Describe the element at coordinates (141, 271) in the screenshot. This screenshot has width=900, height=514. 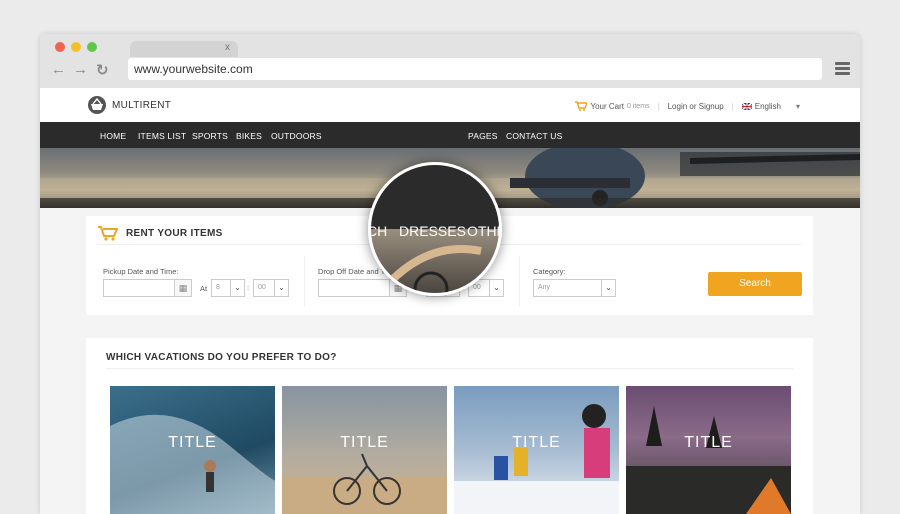
I see `pickup-label: Pickup Date and Time:` at that location.